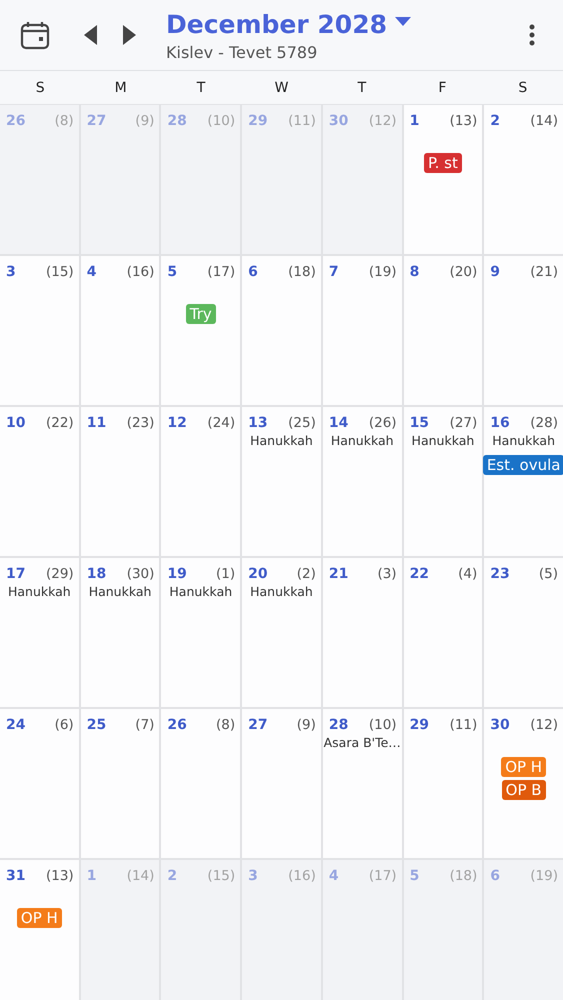 This screenshot has width=563, height=1000. Describe the element at coordinates (468, 574) in the screenshot. I see `hebrew-date: (4)` at that location.